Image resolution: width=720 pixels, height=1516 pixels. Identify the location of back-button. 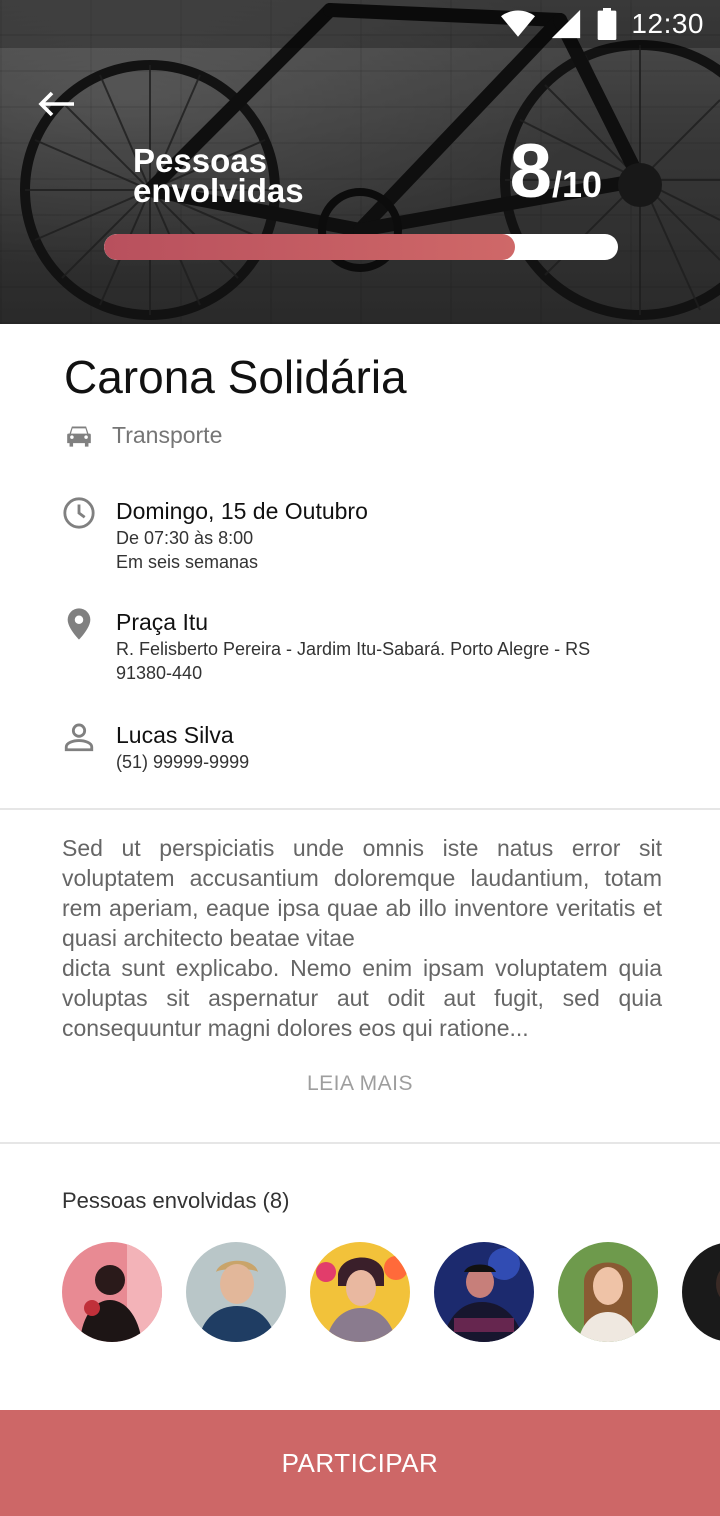
(56, 104).